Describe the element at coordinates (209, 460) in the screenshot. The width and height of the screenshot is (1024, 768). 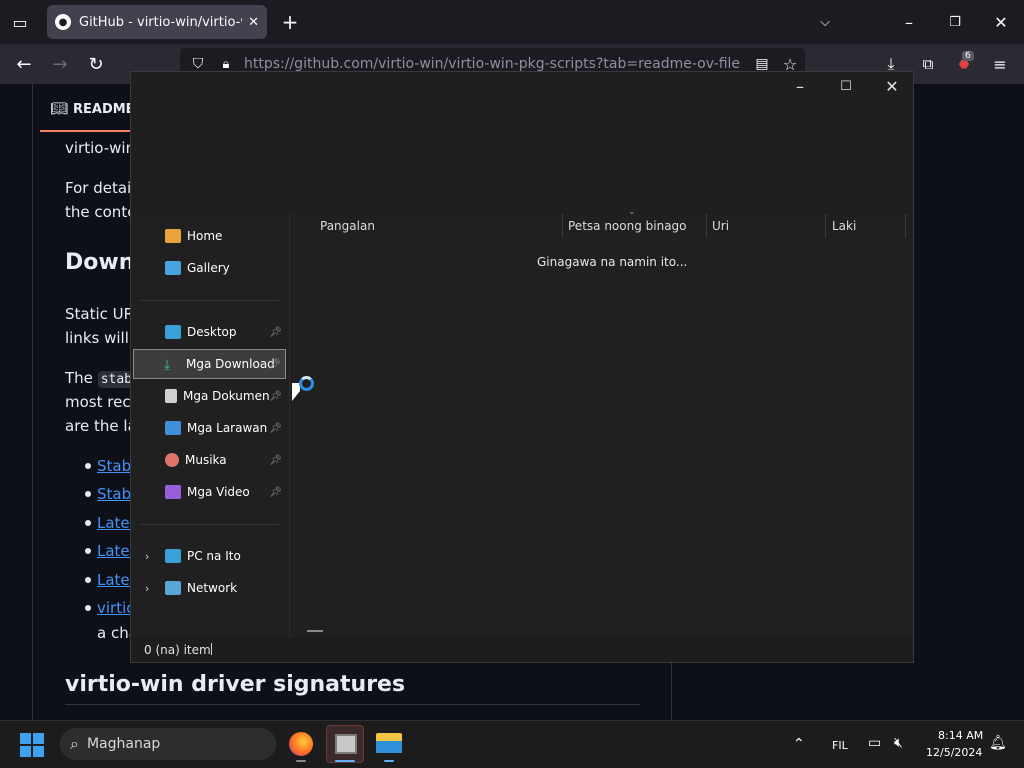
I see `nav-item-music: Musika 📌︎` at that location.